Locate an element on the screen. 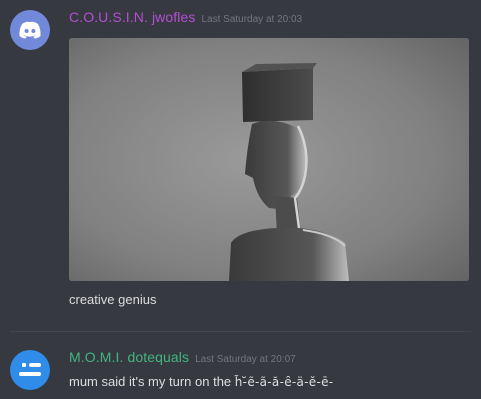 The image size is (481, 399). message-text: mum said it's my turn on the is located at coordinates (150, 381).